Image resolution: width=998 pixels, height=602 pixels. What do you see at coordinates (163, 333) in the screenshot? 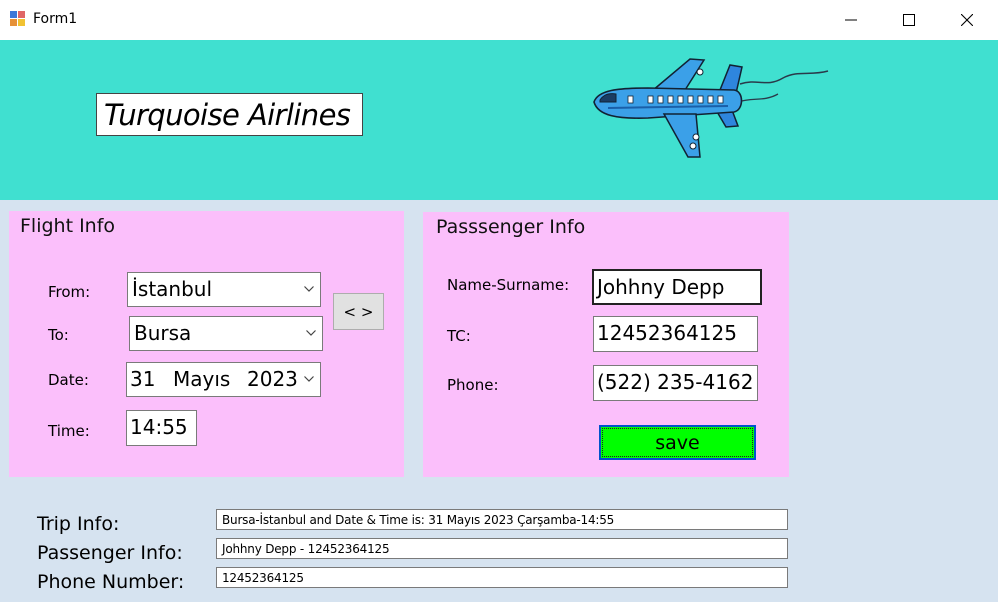
I see `to-value: Bursa` at bounding box center [163, 333].